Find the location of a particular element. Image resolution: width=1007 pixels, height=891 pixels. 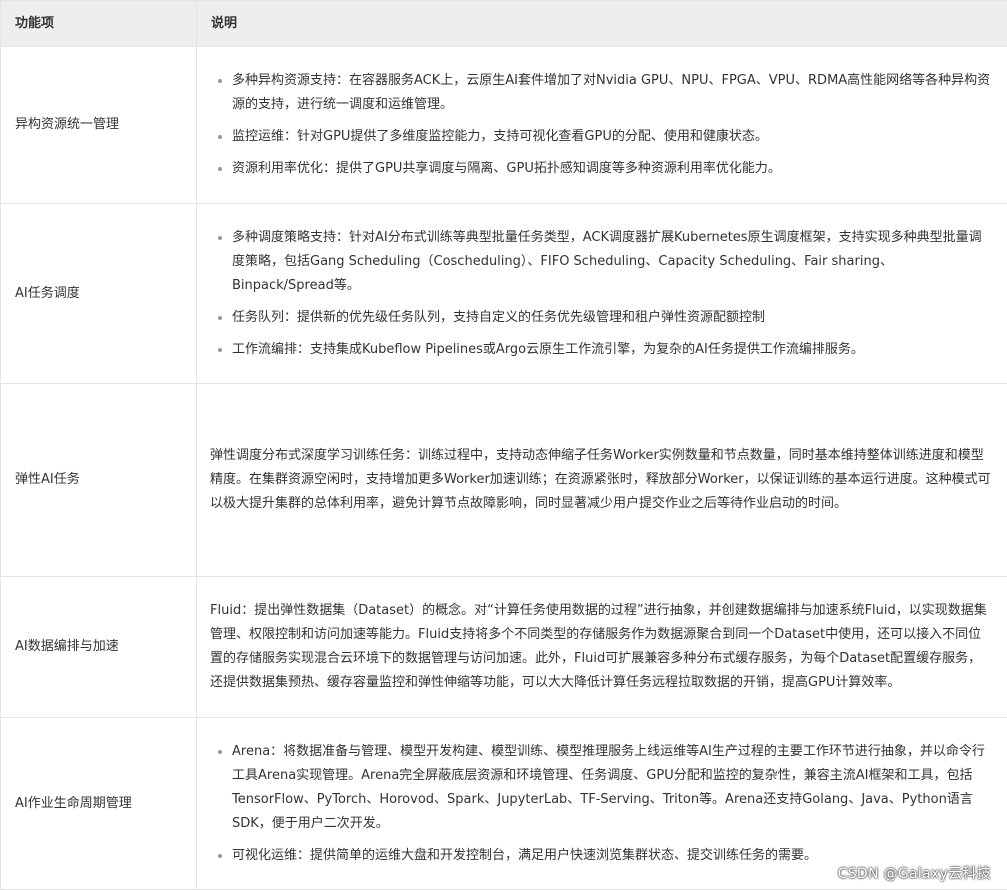

feature-name: AI数据编排与加速 is located at coordinates (98, 647).